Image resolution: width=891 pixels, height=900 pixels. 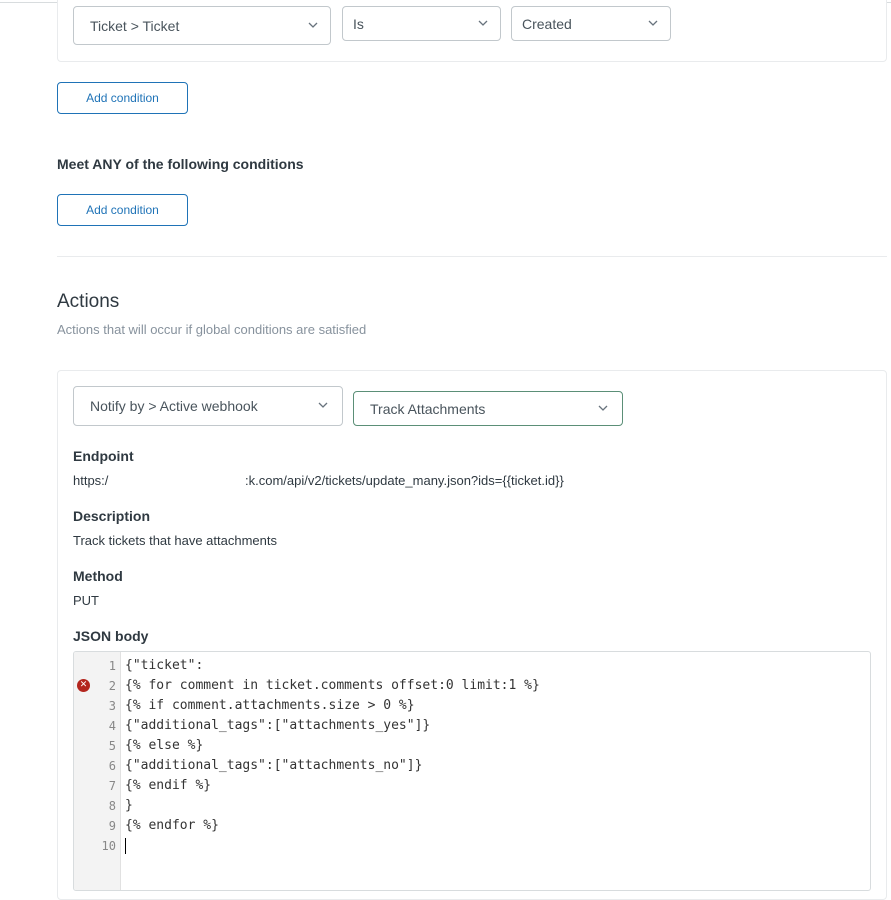 What do you see at coordinates (112, 746) in the screenshot?
I see `line-number: 5` at bounding box center [112, 746].